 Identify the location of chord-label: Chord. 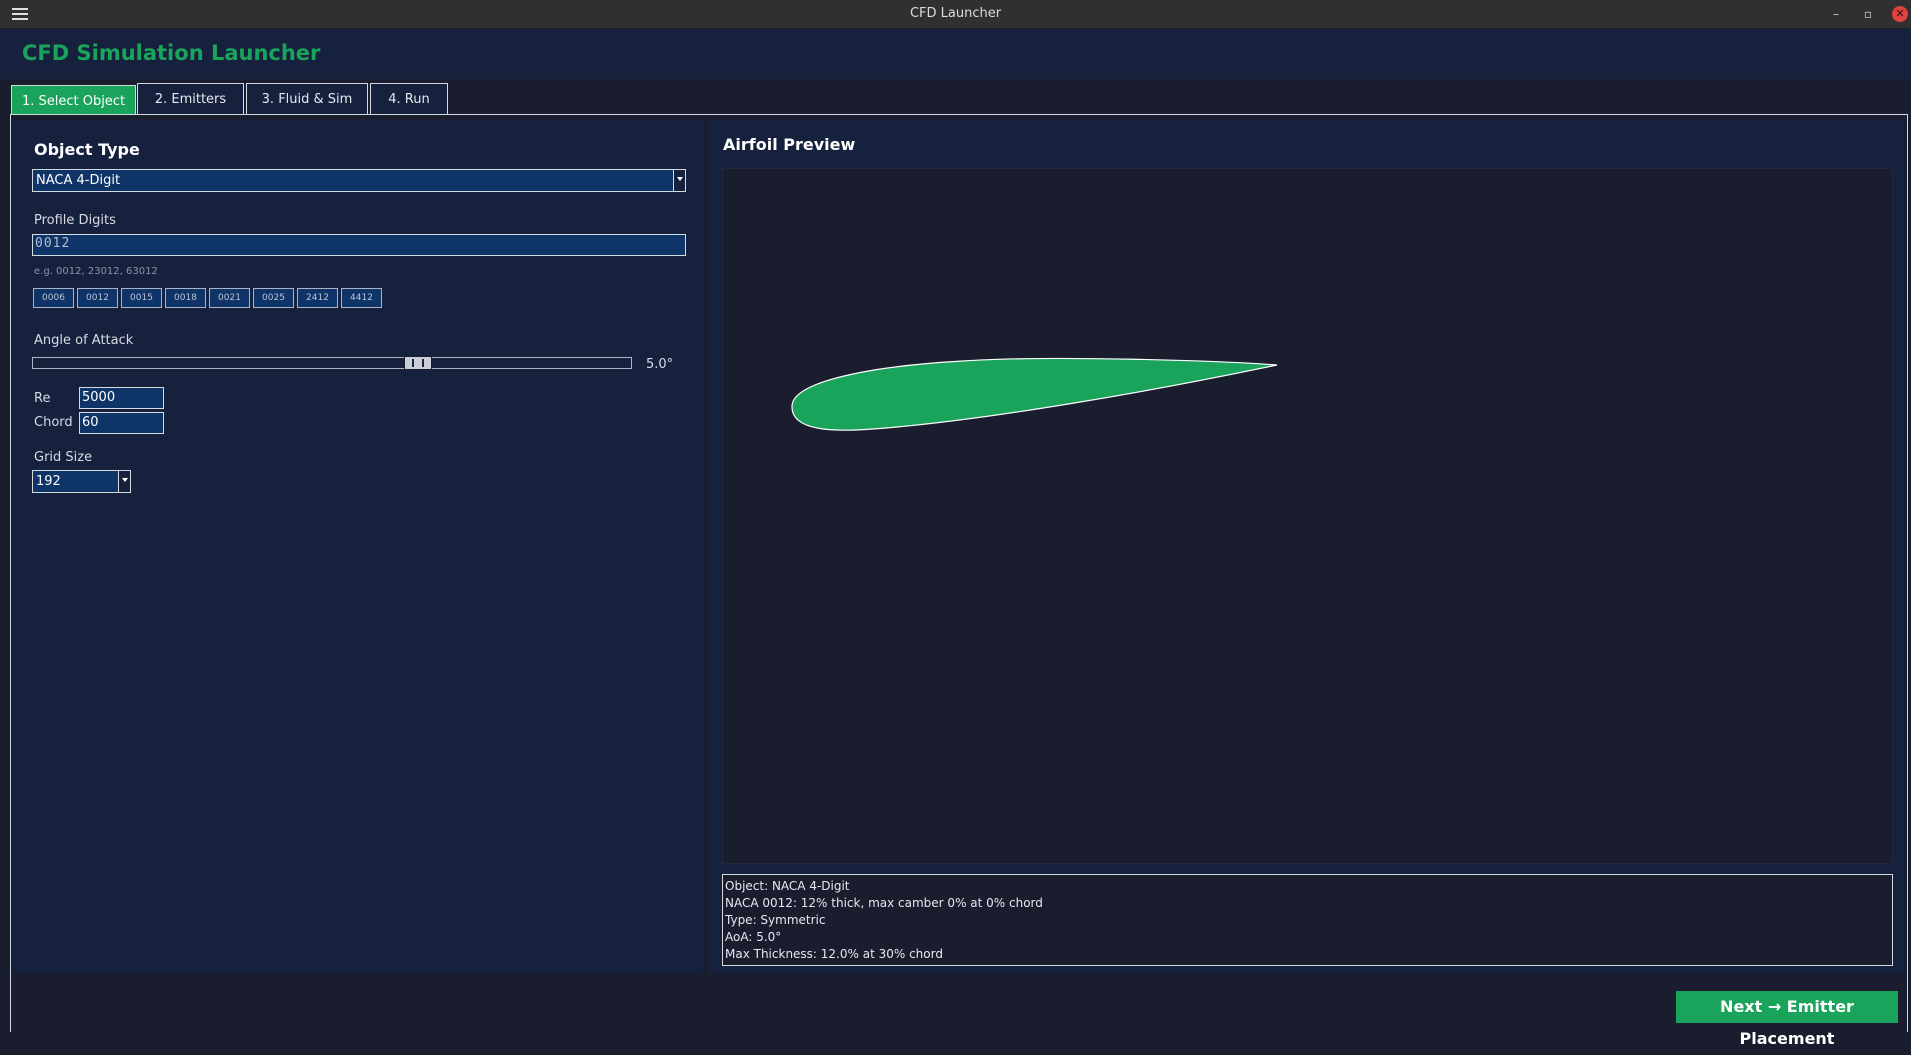
(53, 422).